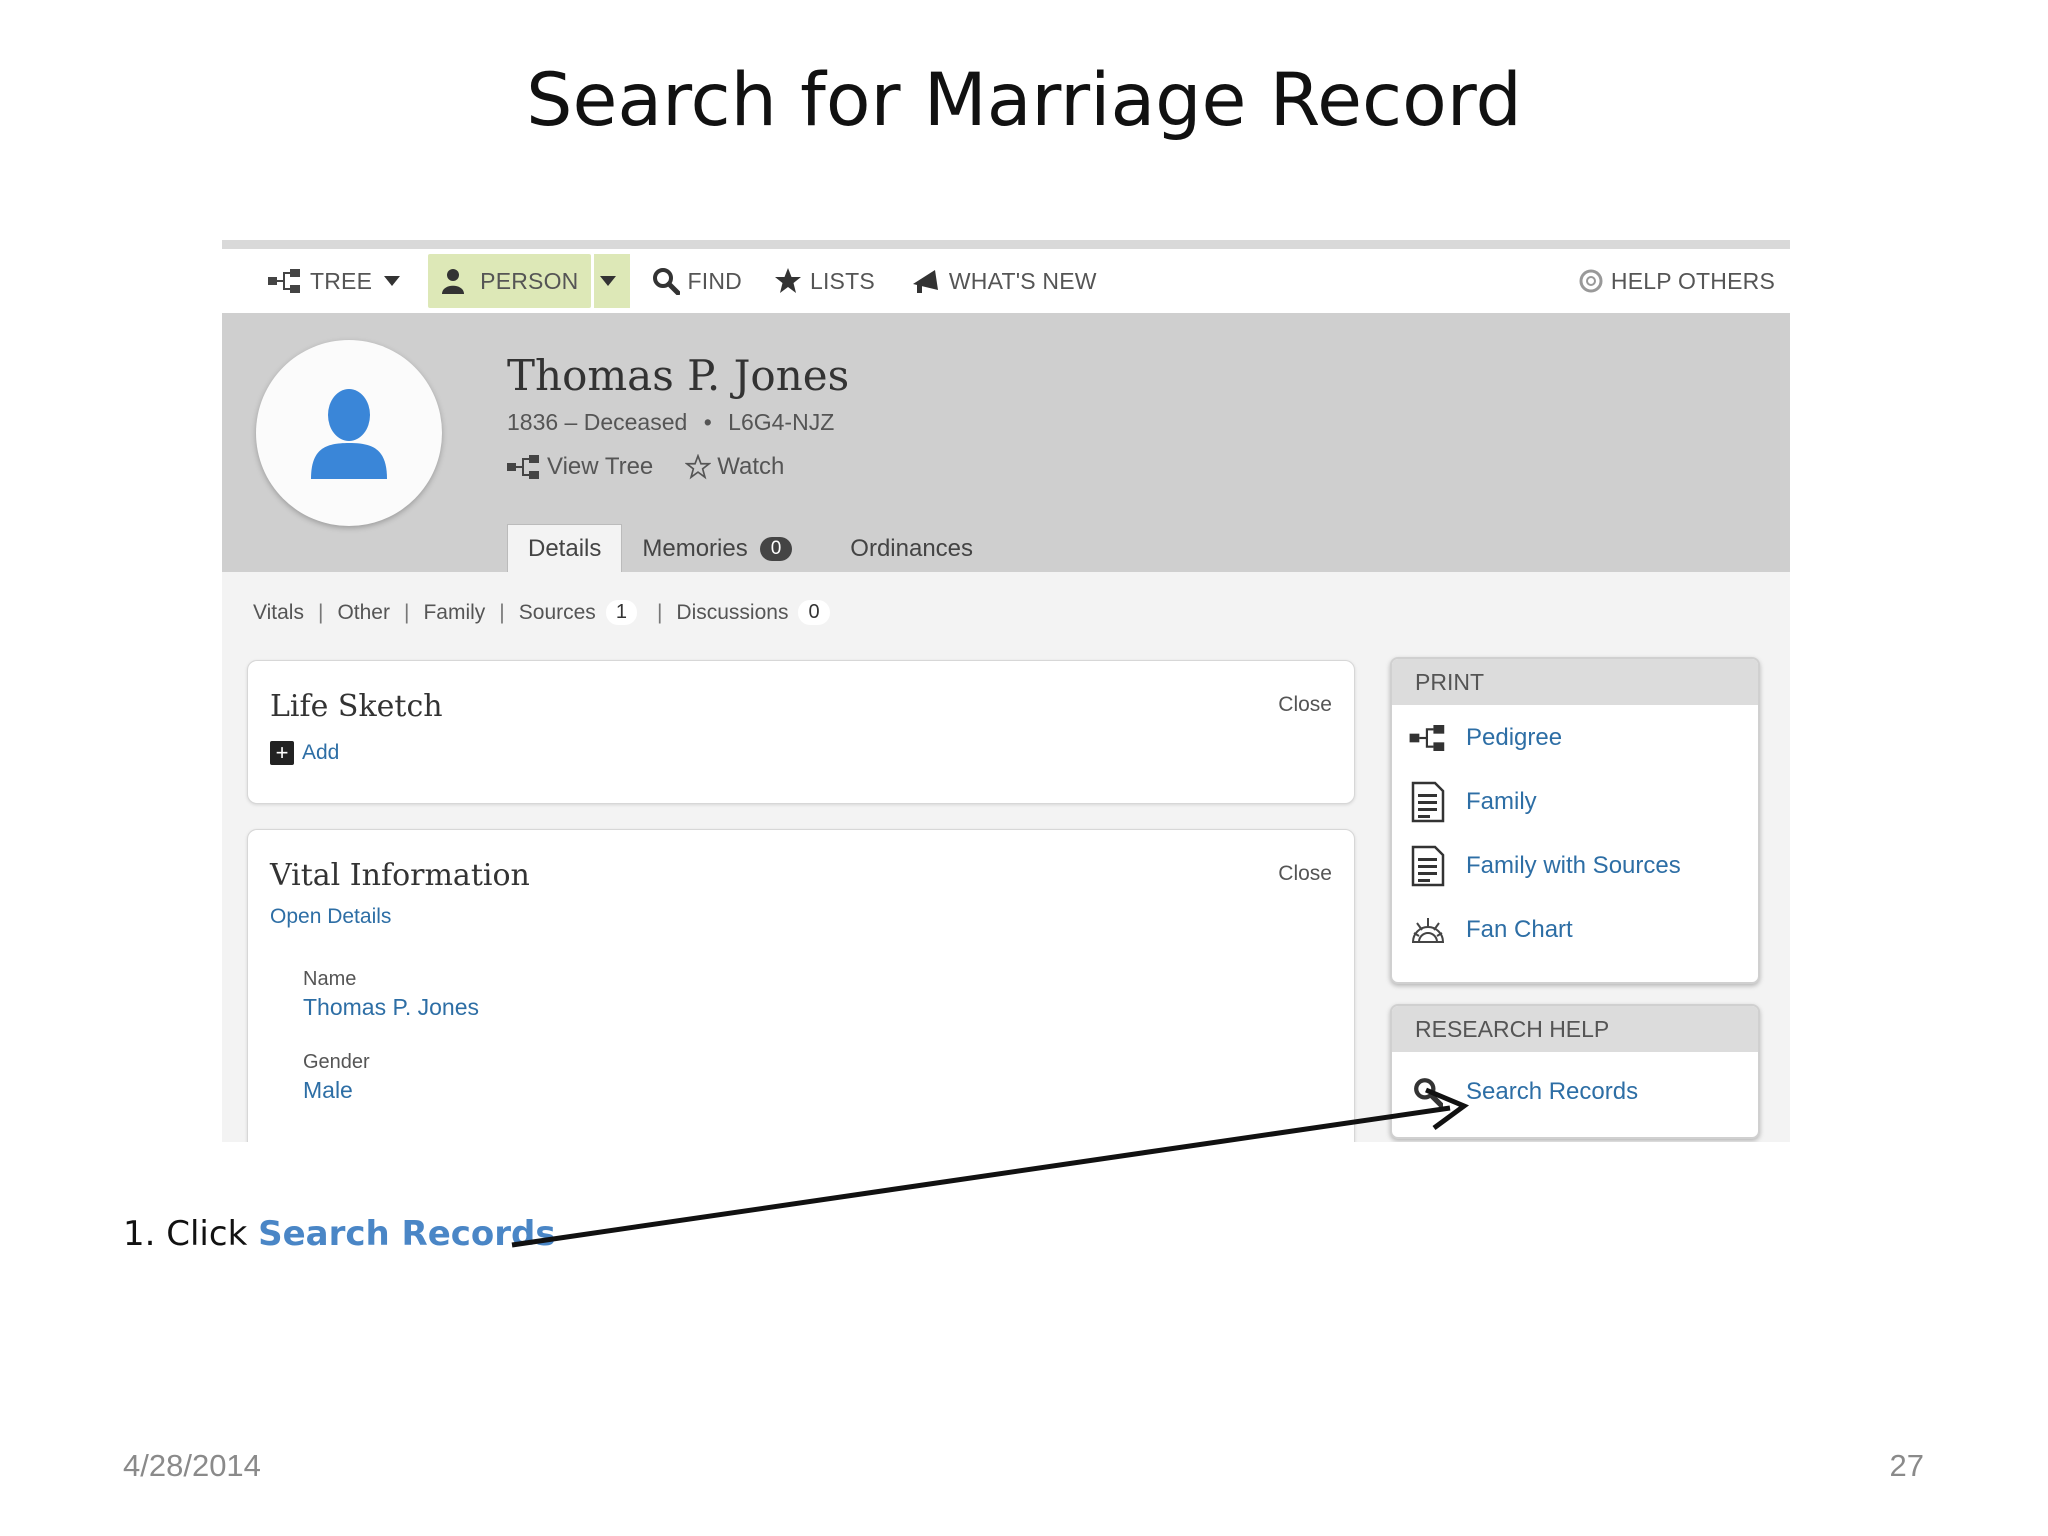 The image size is (2048, 1536). Describe the element at coordinates (990, 1167) in the screenshot. I see `callout-arrow` at that location.